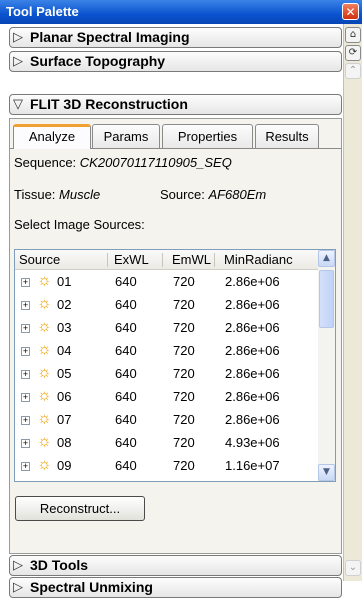  I want to click on dock-icon: ⟳, so click(353, 53).